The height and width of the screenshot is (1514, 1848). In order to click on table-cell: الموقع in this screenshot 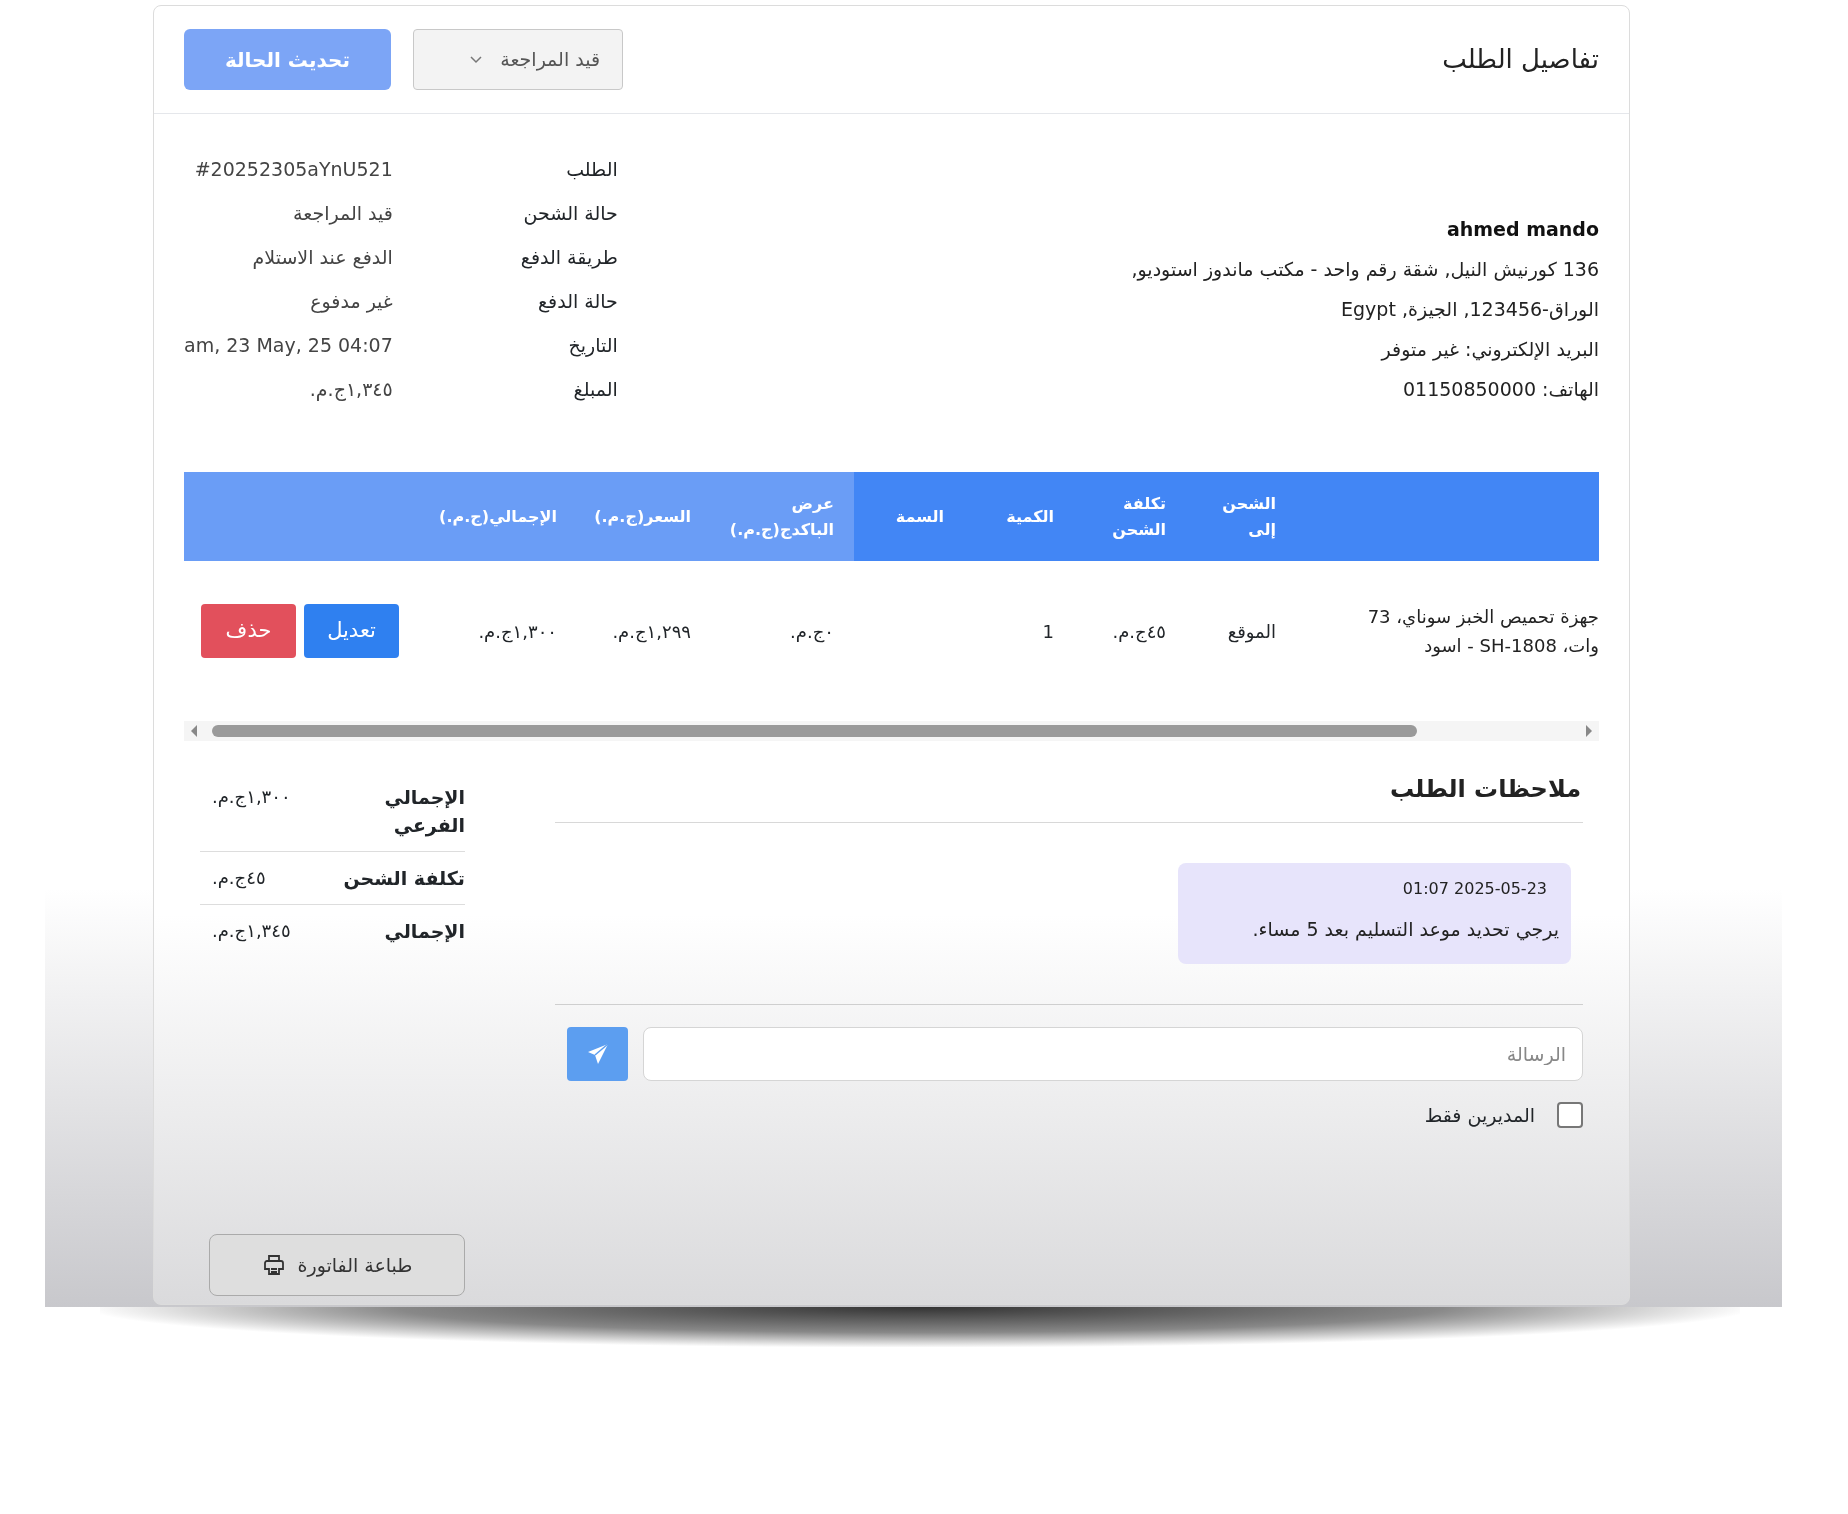, I will do `click(1251, 631)`.